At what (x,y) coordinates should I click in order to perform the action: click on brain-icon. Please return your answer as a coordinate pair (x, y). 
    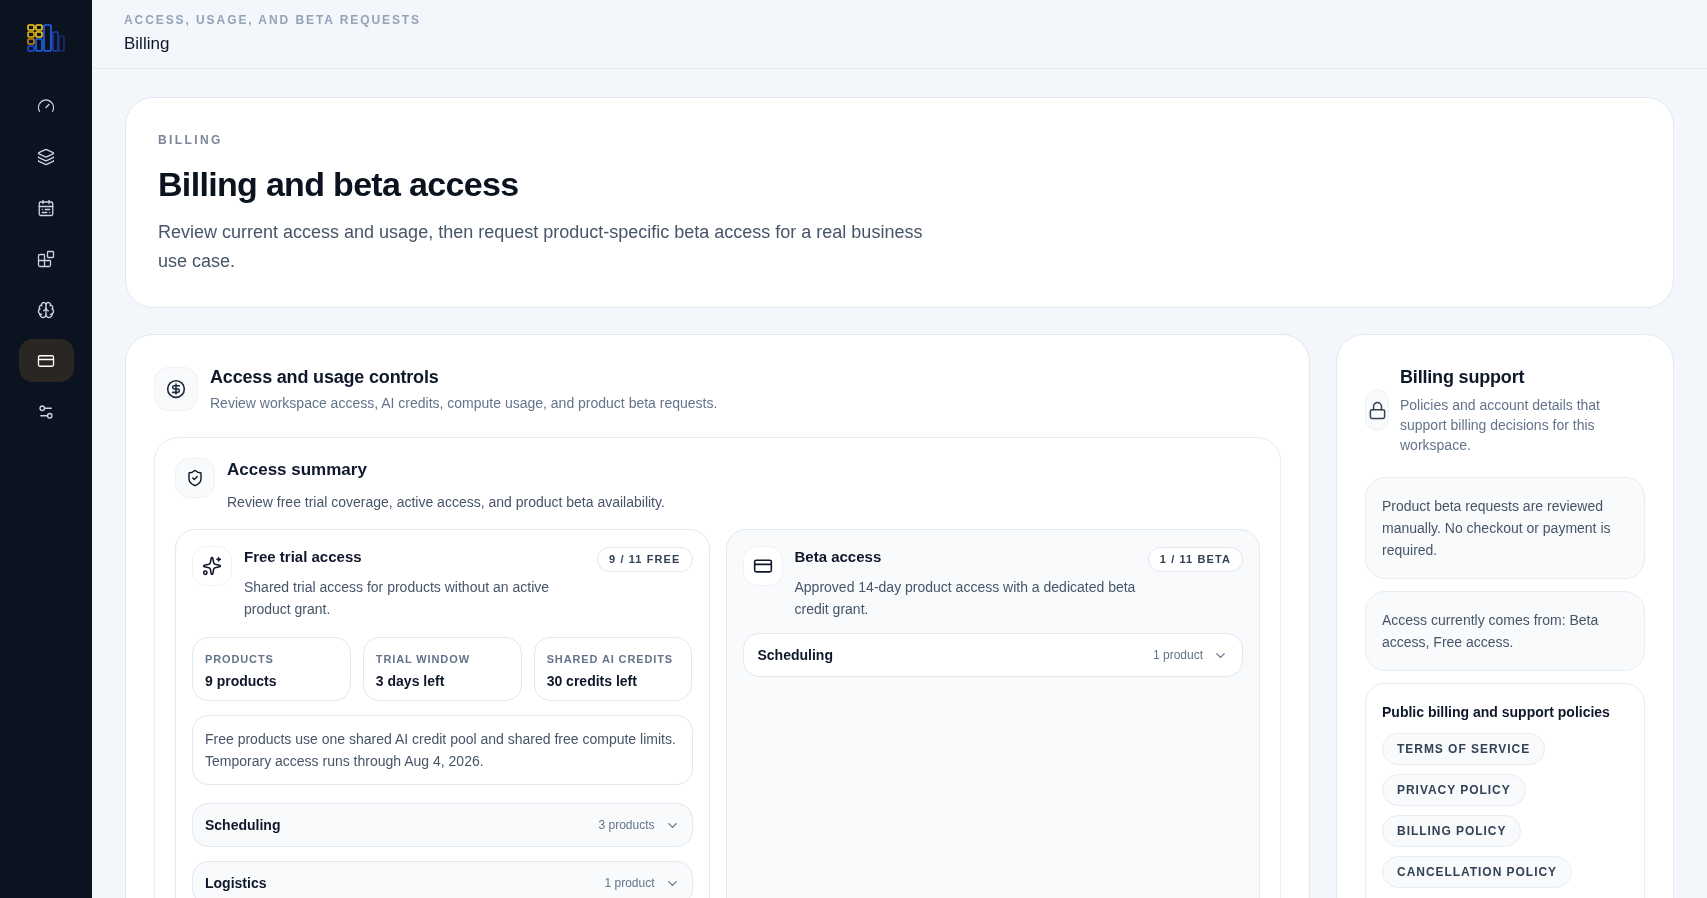
    Looking at the image, I should click on (46, 309).